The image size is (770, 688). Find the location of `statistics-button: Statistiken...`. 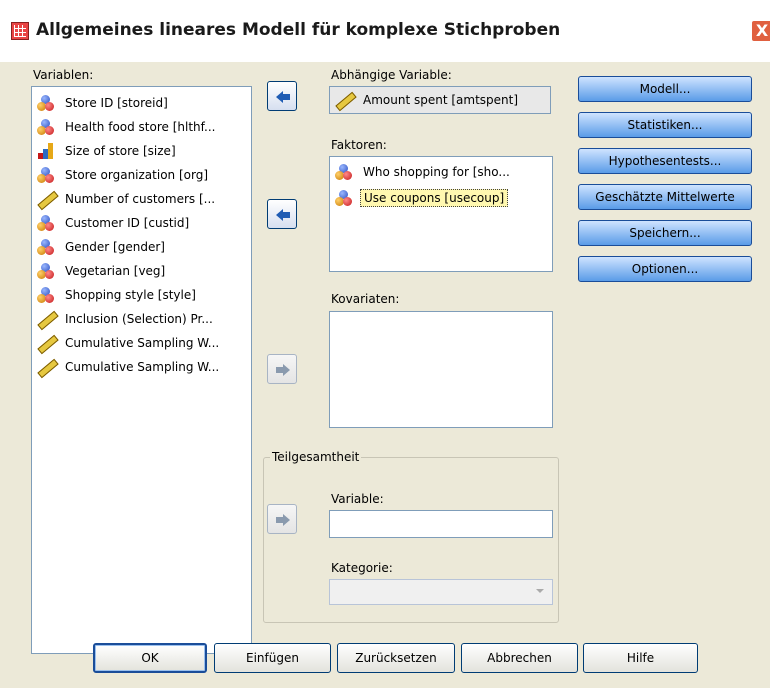

statistics-button: Statistiken... is located at coordinates (665, 125).